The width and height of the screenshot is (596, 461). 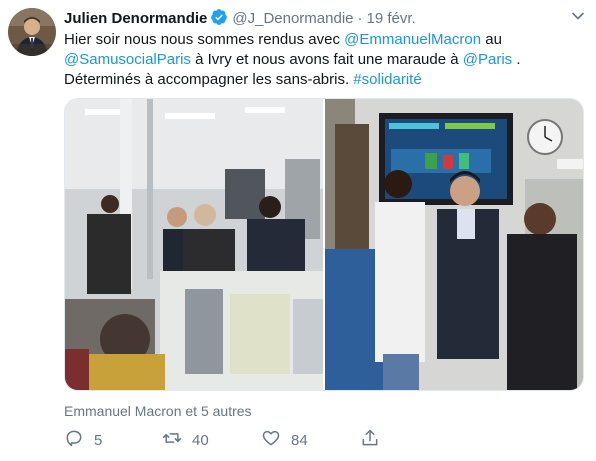 I want to click on author-display-name: Julien Denormandie, so click(x=135, y=18).